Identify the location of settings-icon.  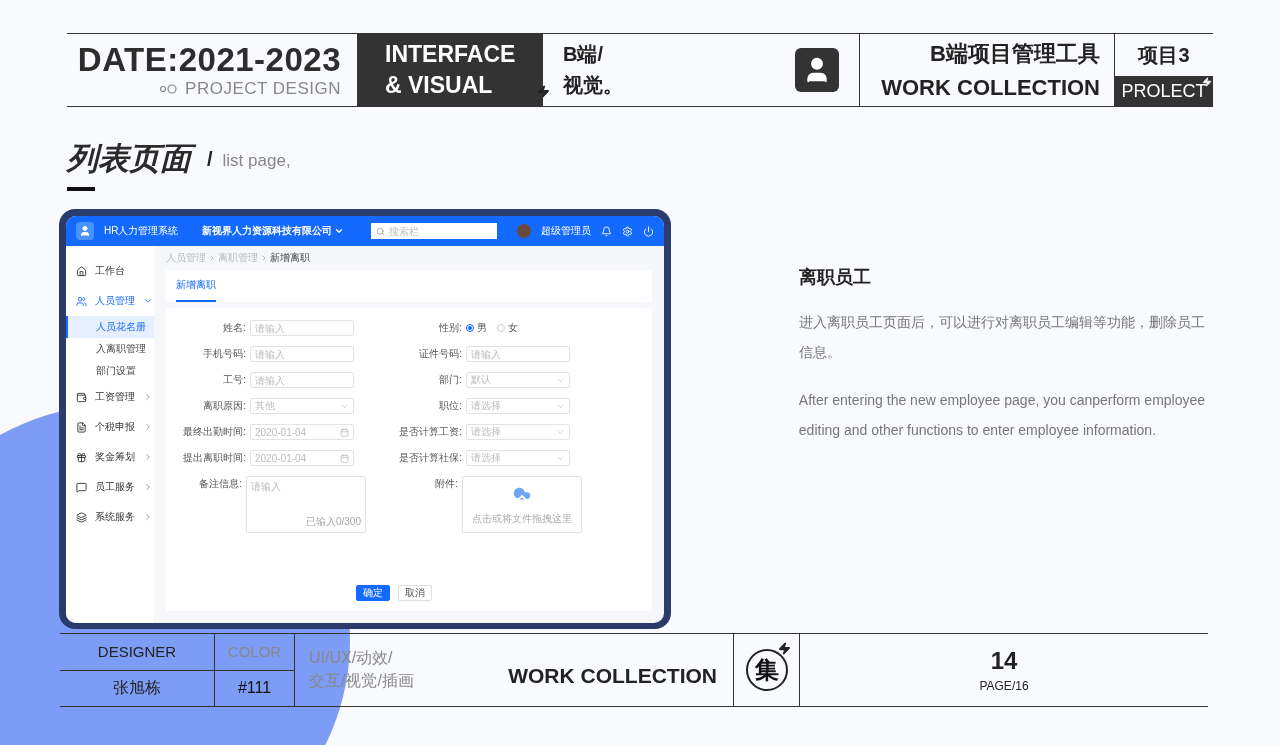
(627, 231).